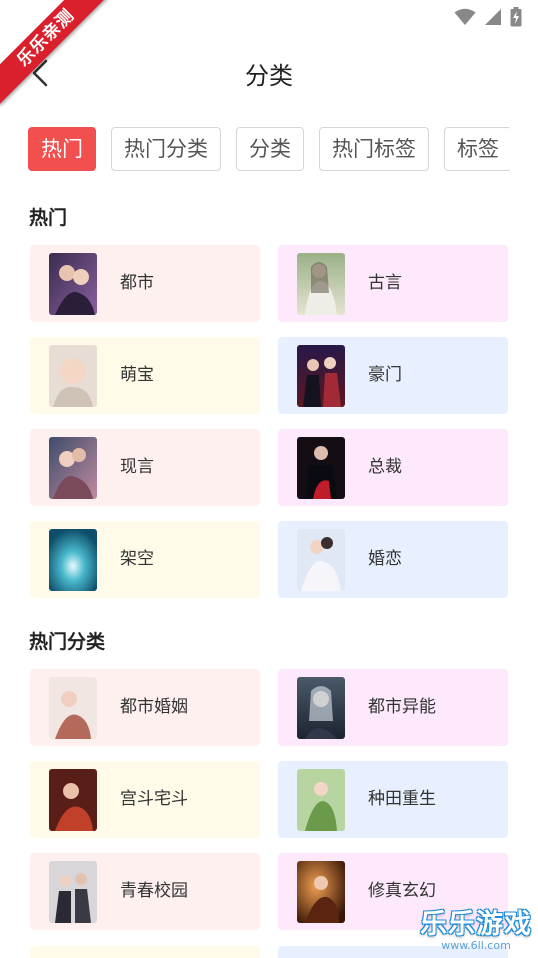  I want to click on page-title: 分类, so click(269, 76).